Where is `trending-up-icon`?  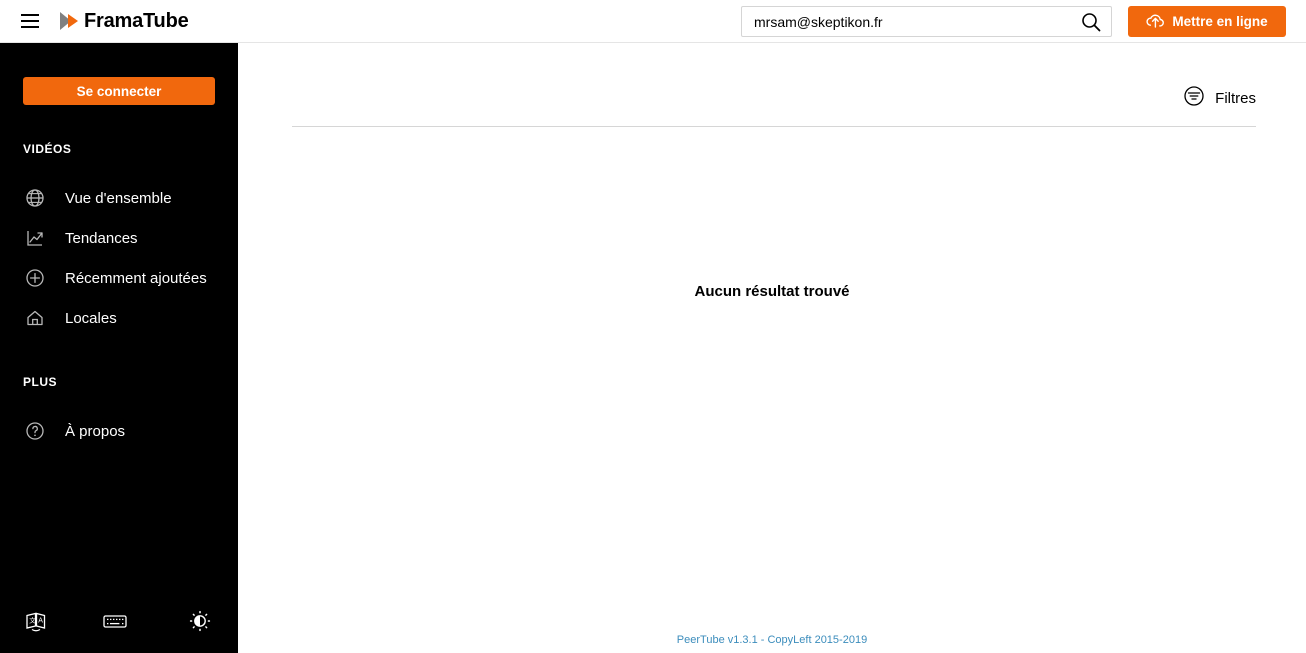
trending-up-icon is located at coordinates (35, 238).